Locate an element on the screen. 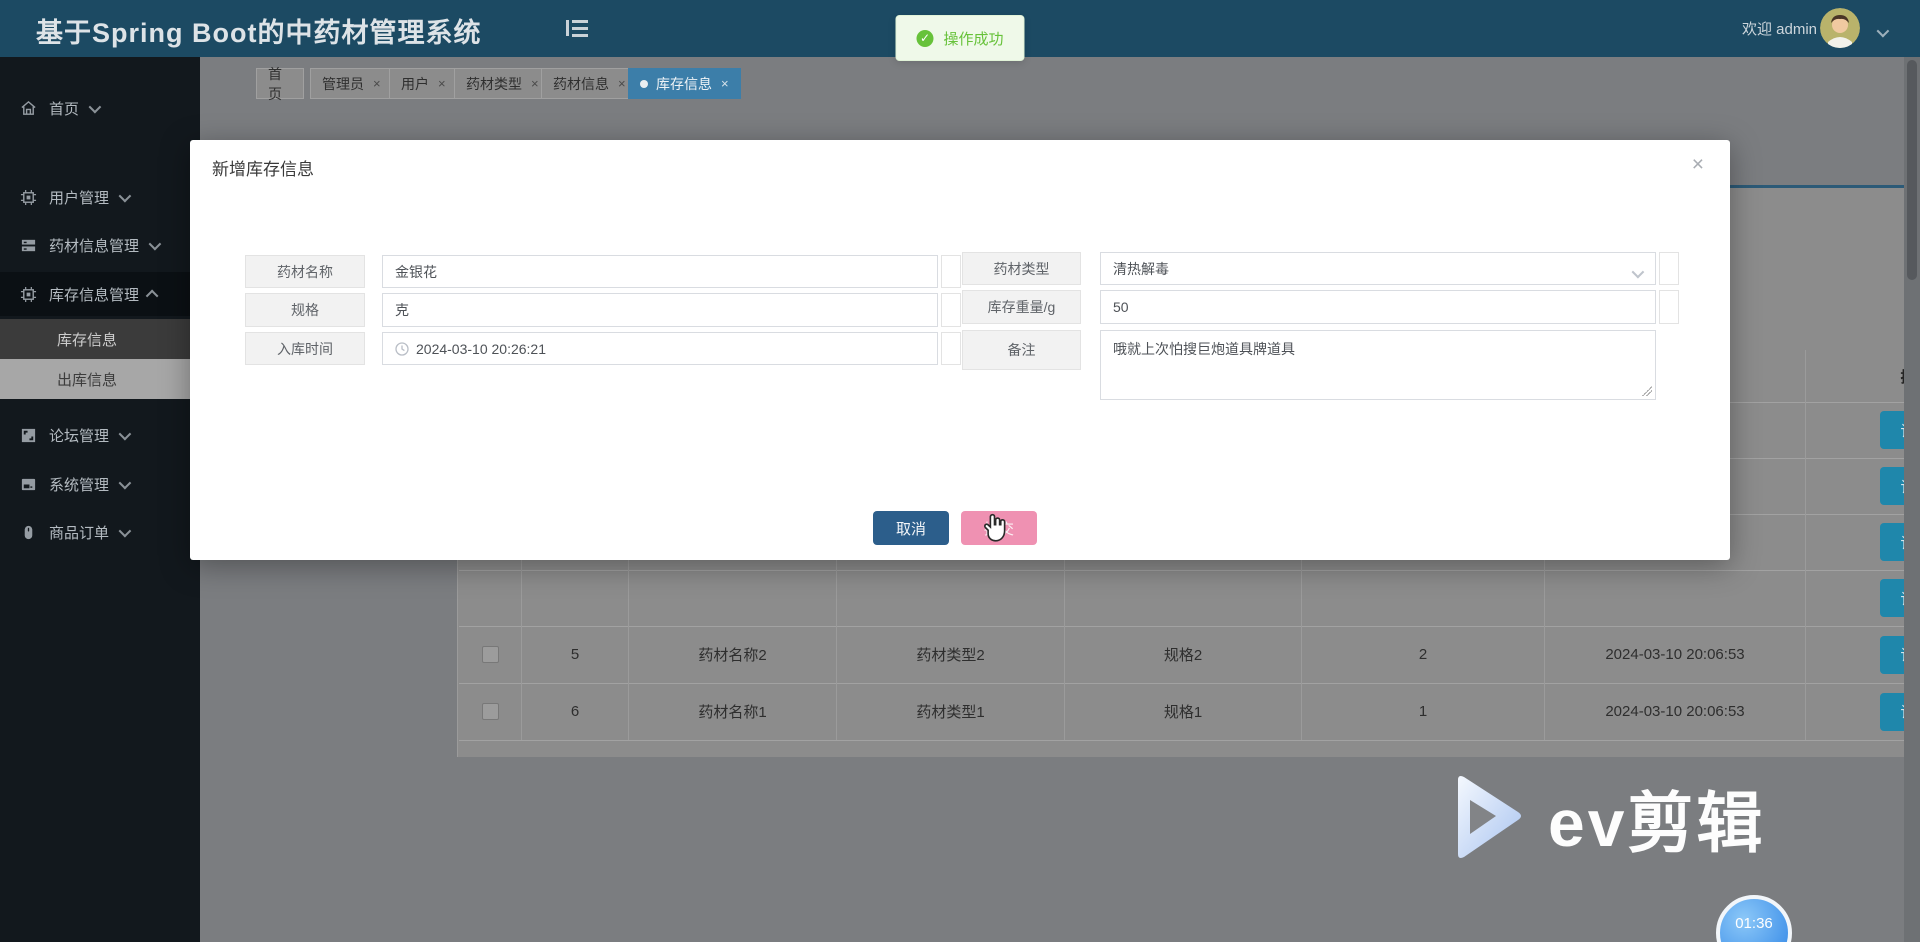 This screenshot has width=1920, height=942. clock-icon is located at coordinates (402, 348).